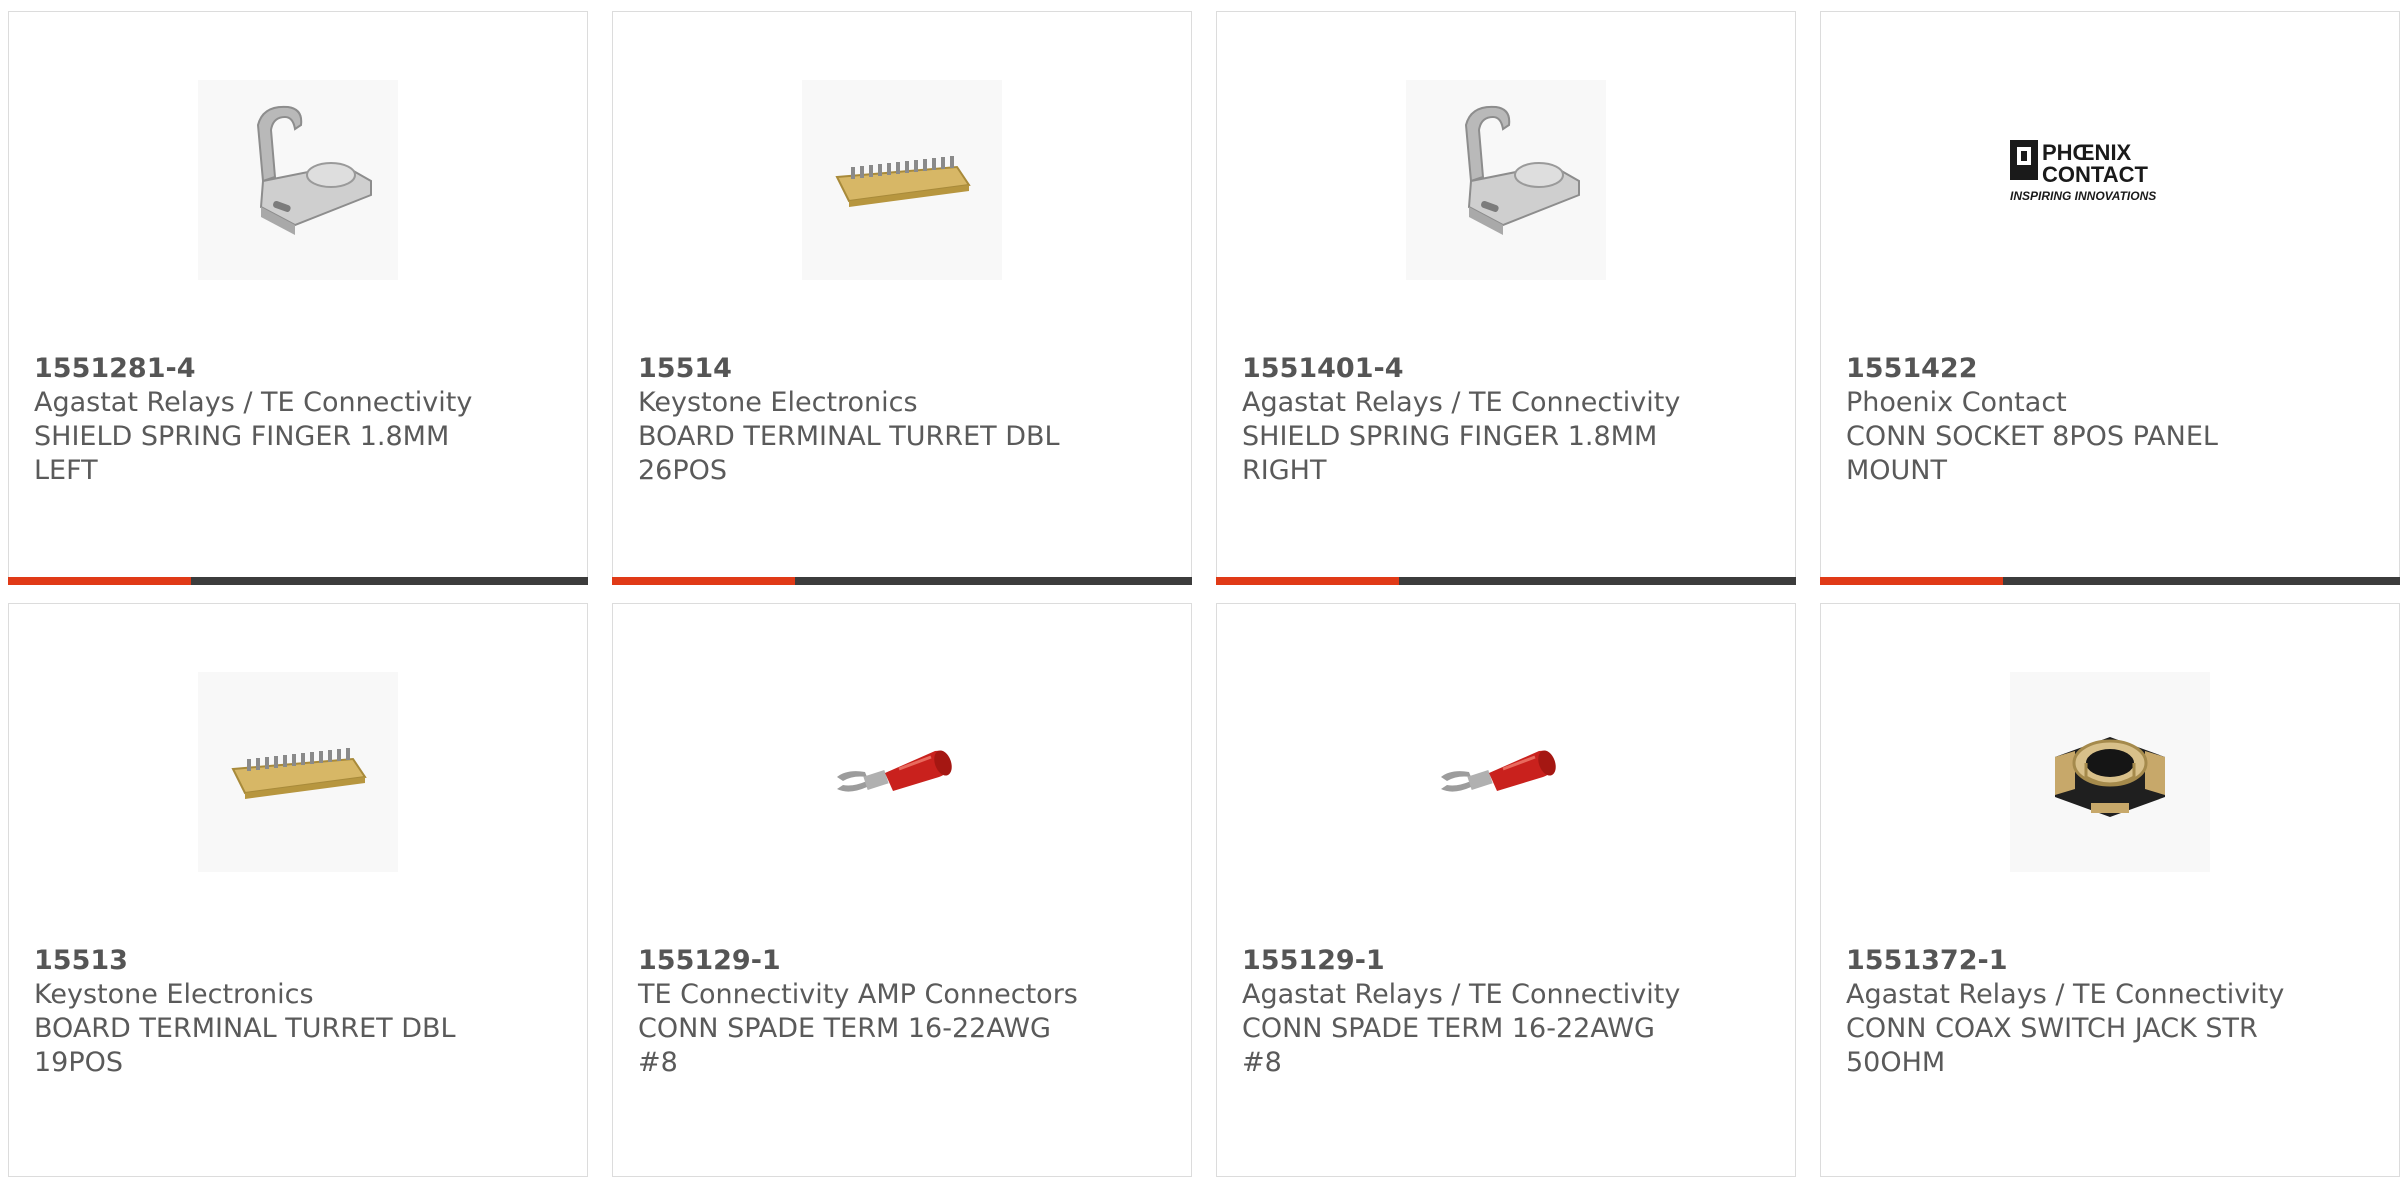 The height and width of the screenshot is (1177, 2403). Describe the element at coordinates (2083, 196) in the screenshot. I see `logo-tagline: INSPIRING INNOVATIONS` at that location.